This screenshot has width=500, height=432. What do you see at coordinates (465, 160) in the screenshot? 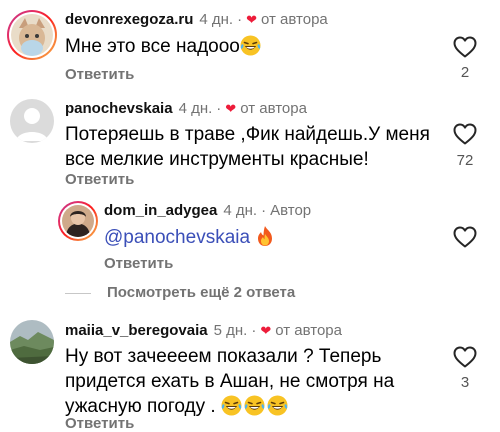
I see `like-count: 72` at bounding box center [465, 160].